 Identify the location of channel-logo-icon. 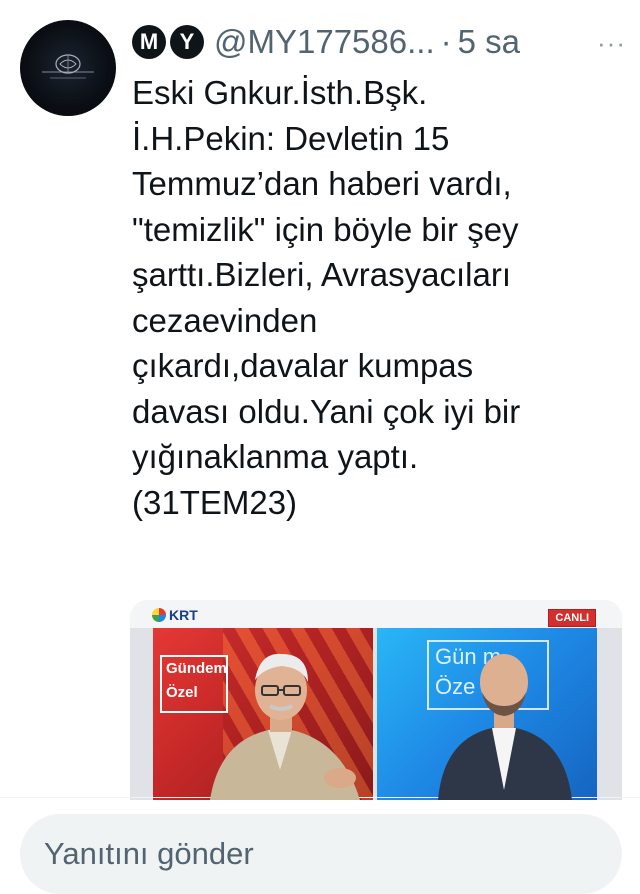
(159, 615).